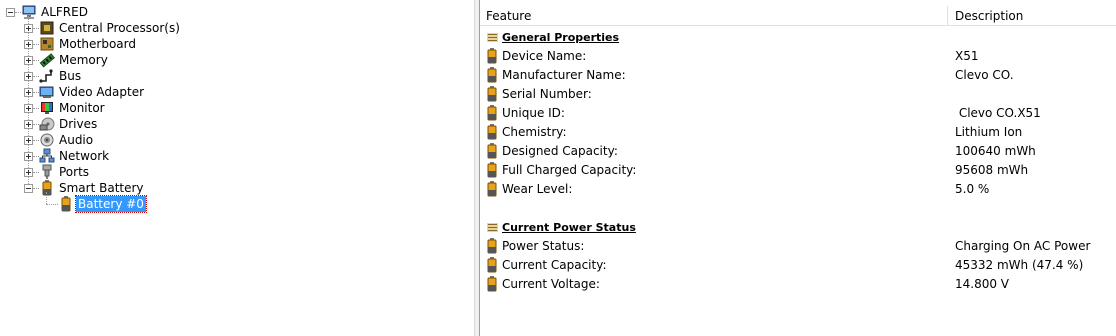 This screenshot has width=1116, height=336. I want to click on column-header-description-label: Description, so click(989, 16).